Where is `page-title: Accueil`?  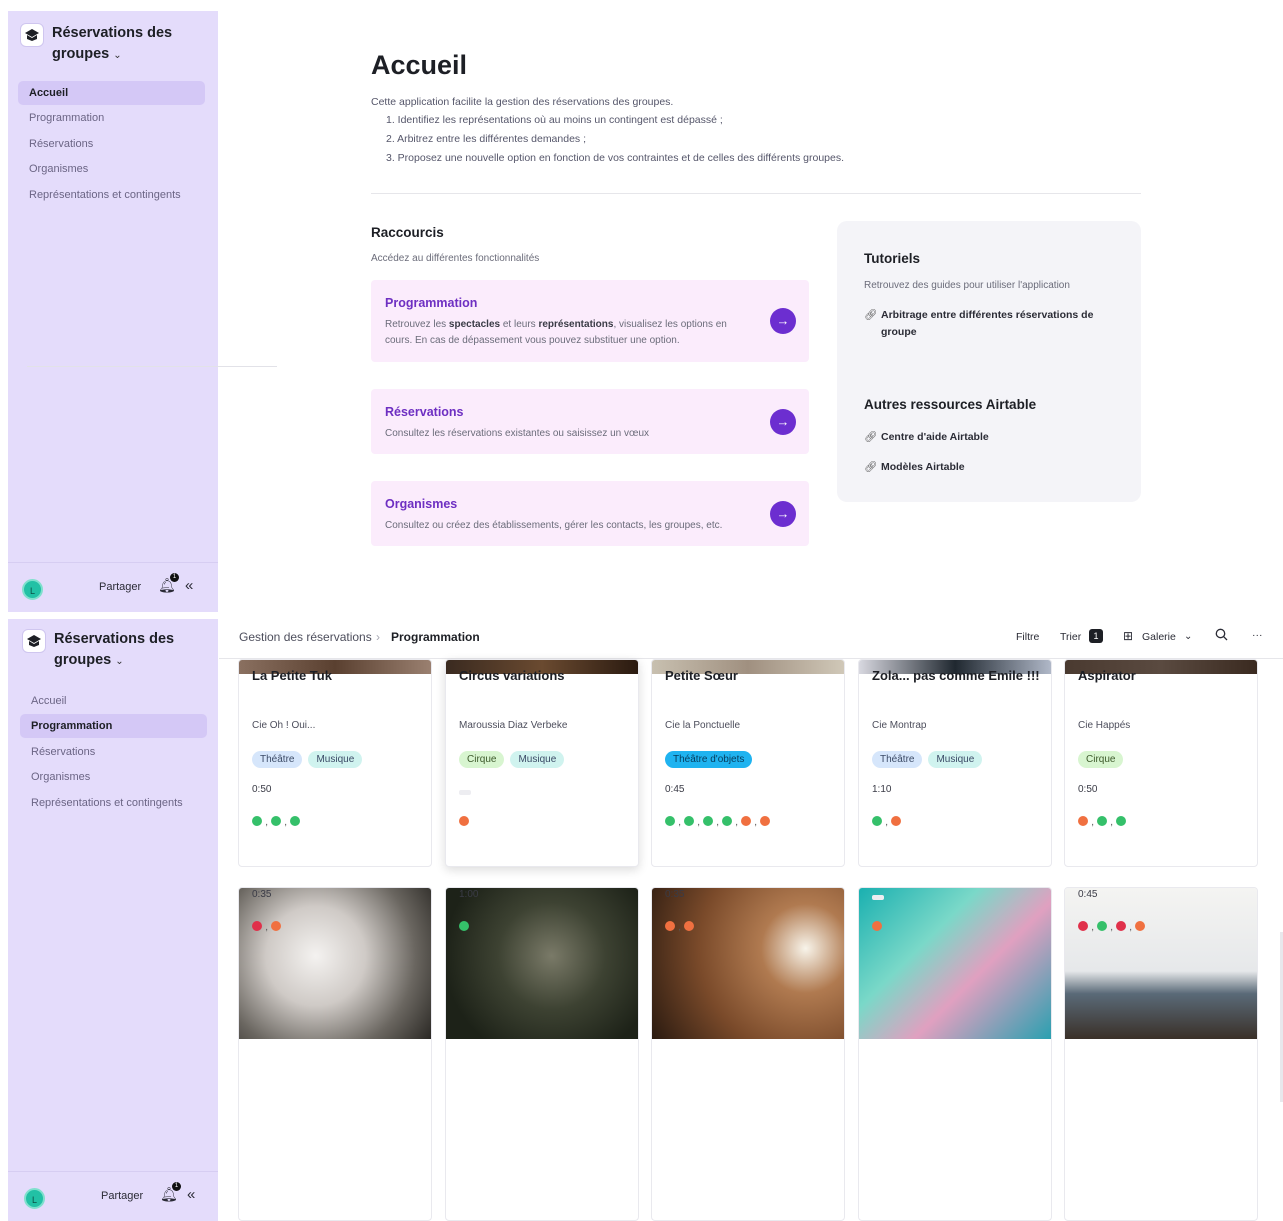
page-title: Accueil is located at coordinates (419, 65).